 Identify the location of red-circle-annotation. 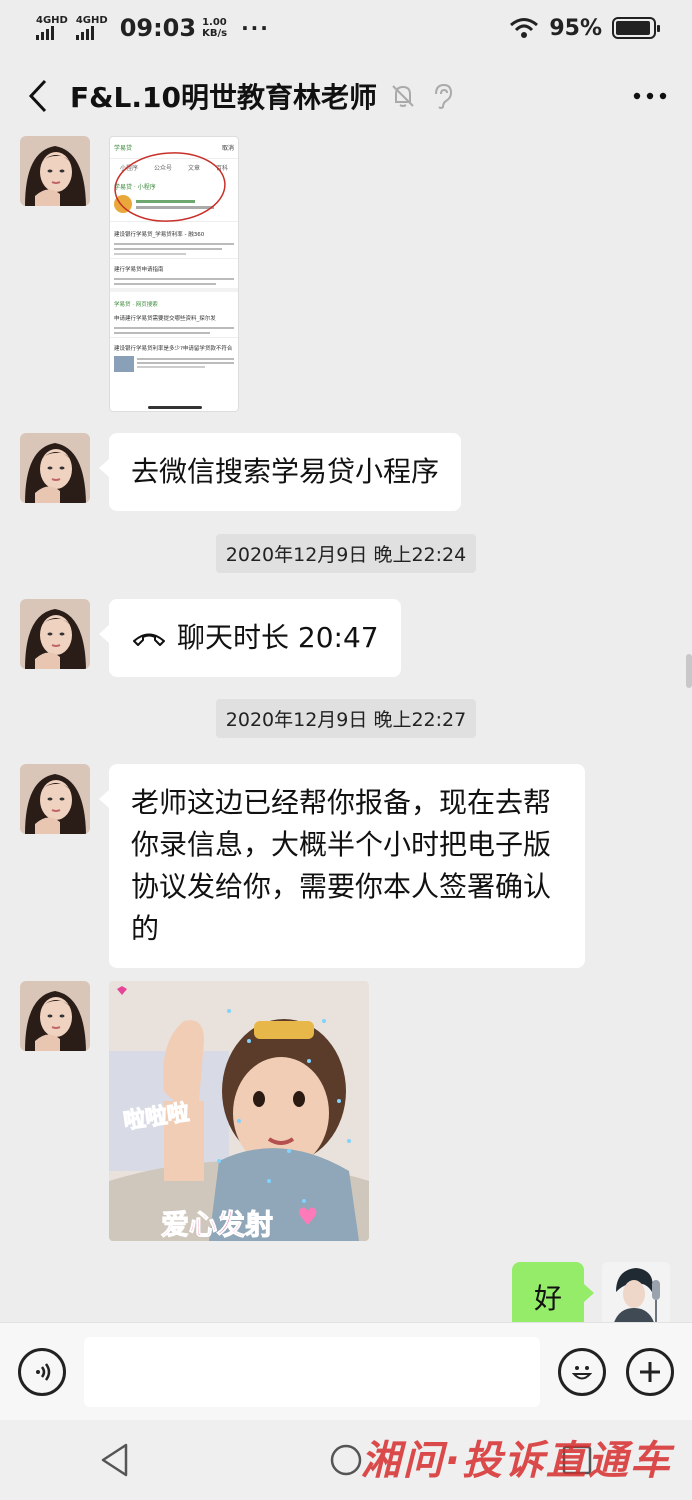
(170, 187).